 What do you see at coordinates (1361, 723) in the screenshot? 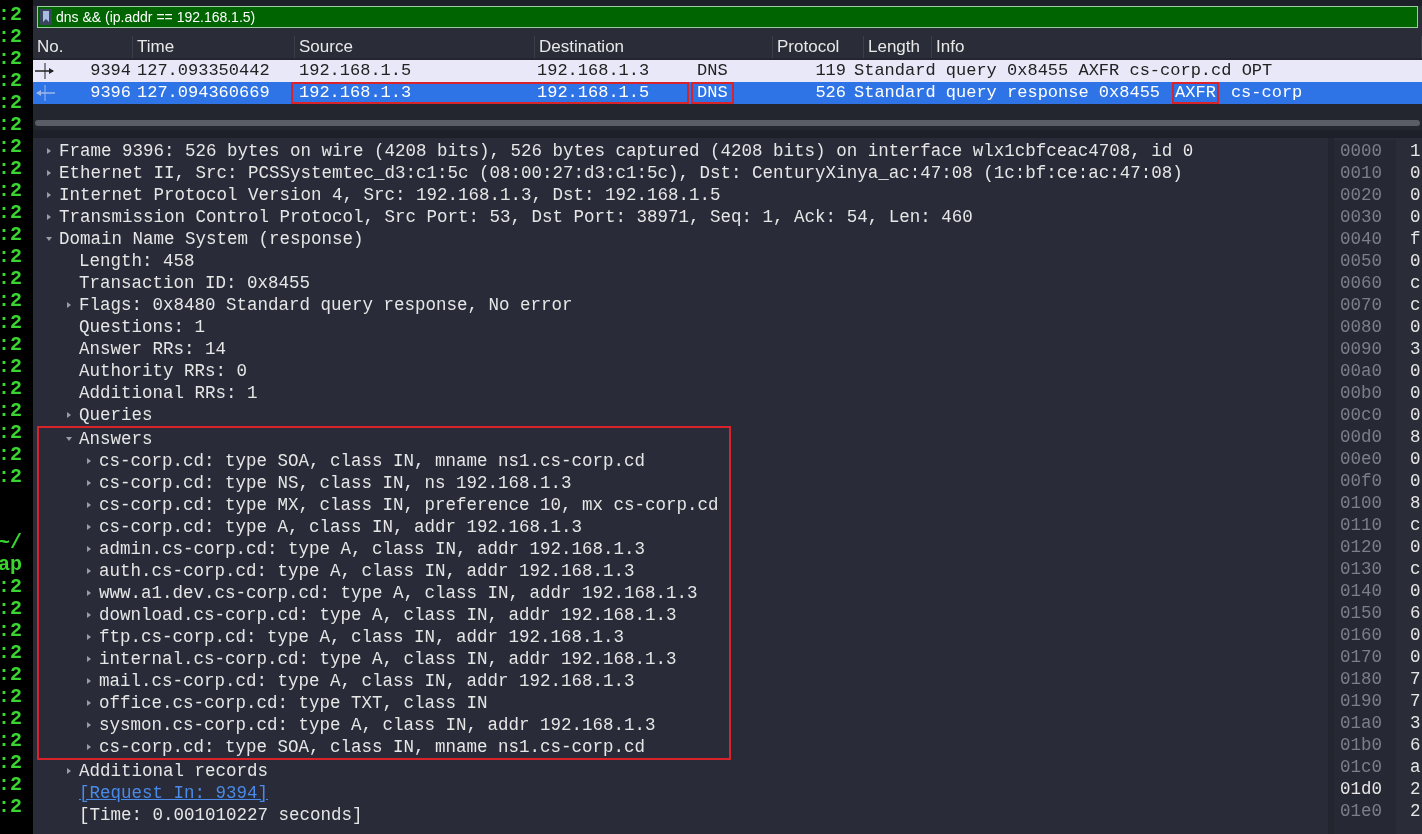
I see `hex-offset: 01a0` at bounding box center [1361, 723].